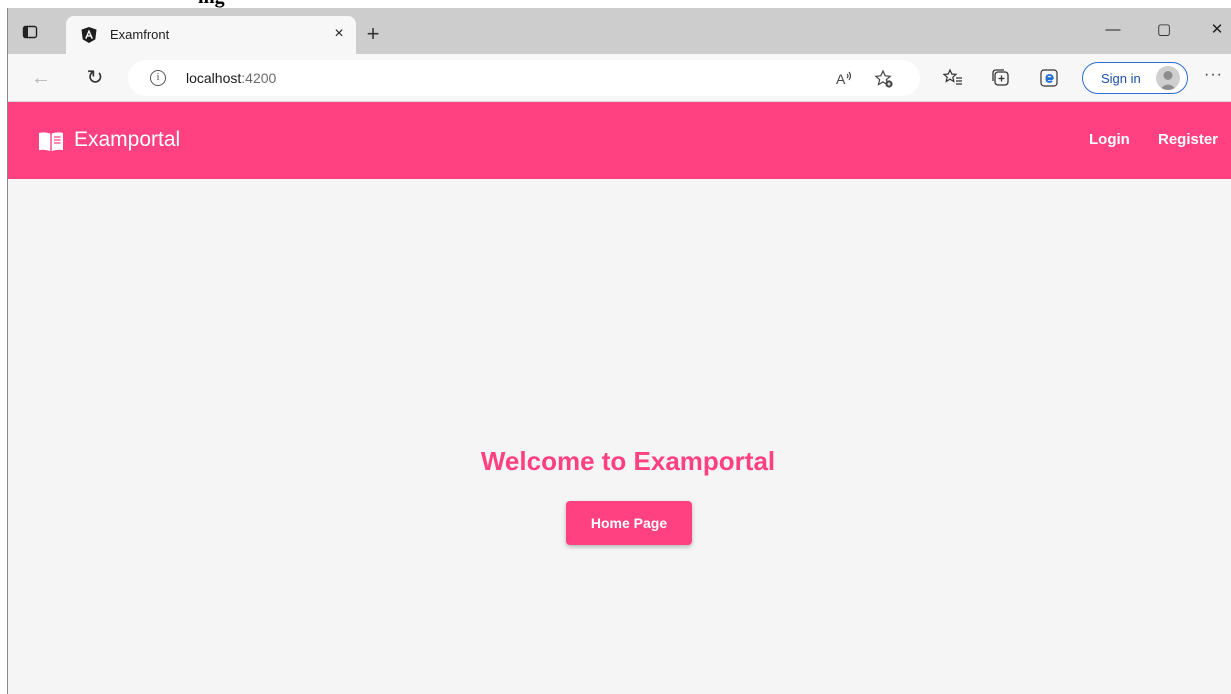  Describe the element at coordinates (51, 141) in the screenshot. I see `open-book-icon` at that location.